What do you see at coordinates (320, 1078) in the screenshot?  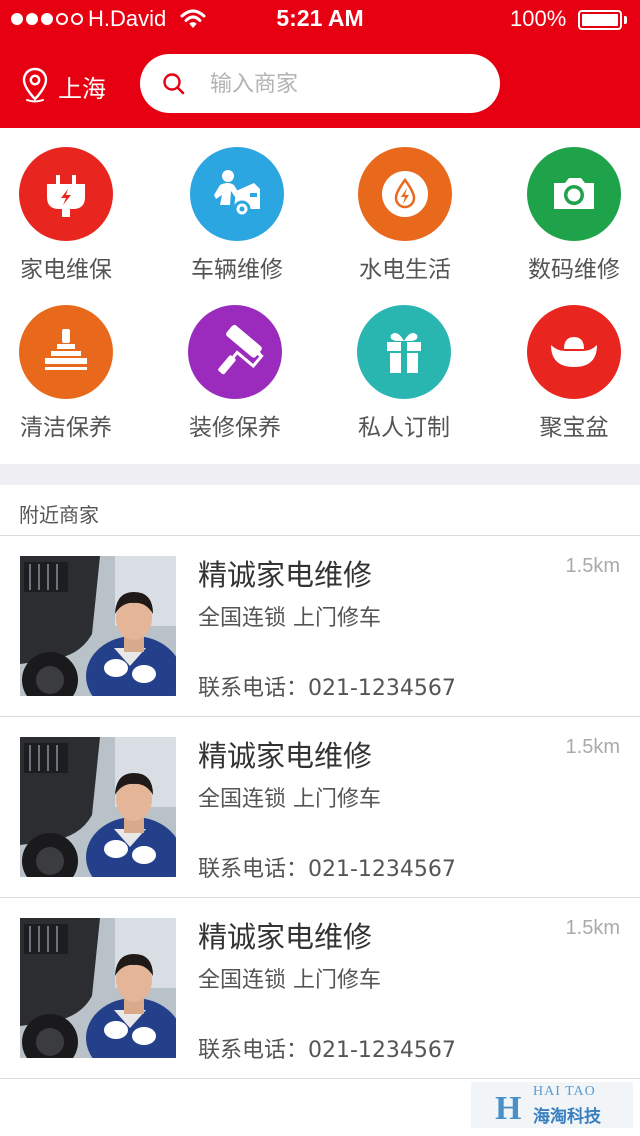 I see `list-divider` at bounding box center [320, 1078].